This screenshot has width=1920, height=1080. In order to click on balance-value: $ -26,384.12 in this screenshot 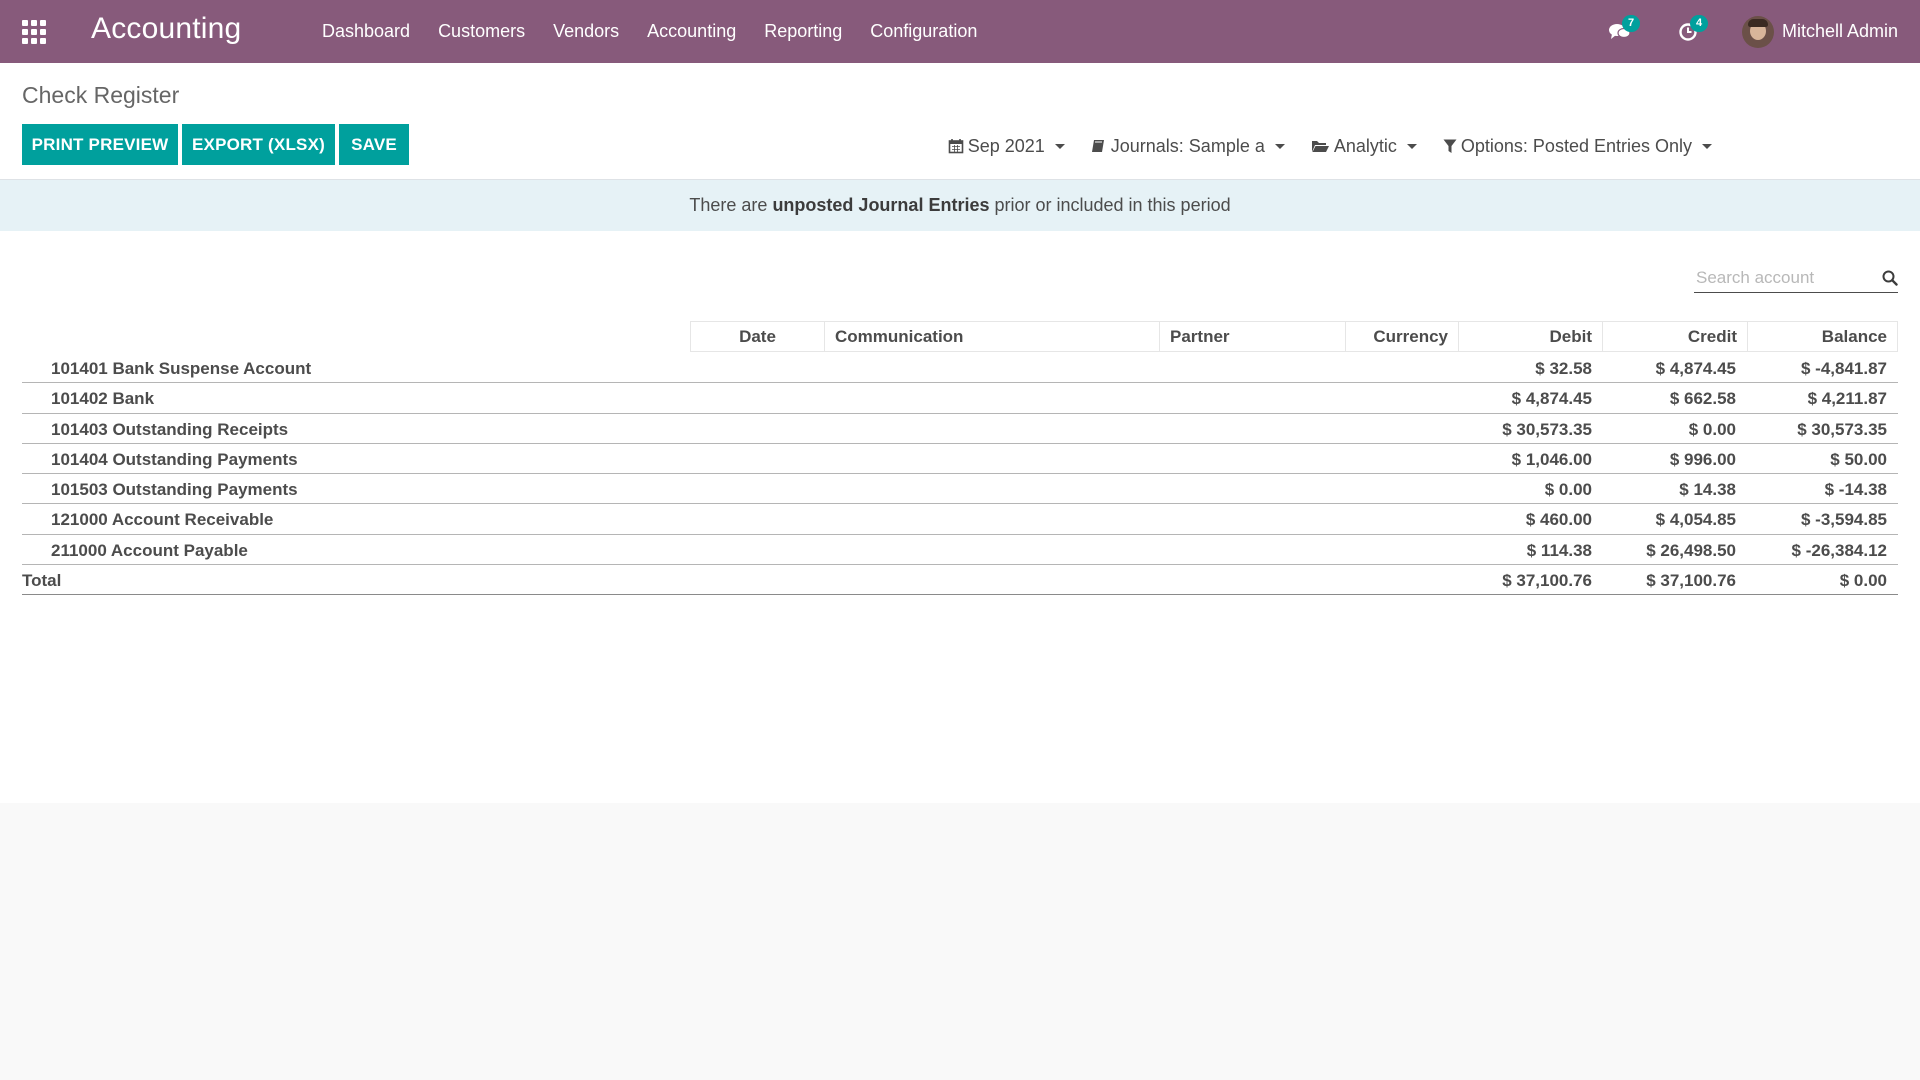, I will do `click(1839, 550)`.